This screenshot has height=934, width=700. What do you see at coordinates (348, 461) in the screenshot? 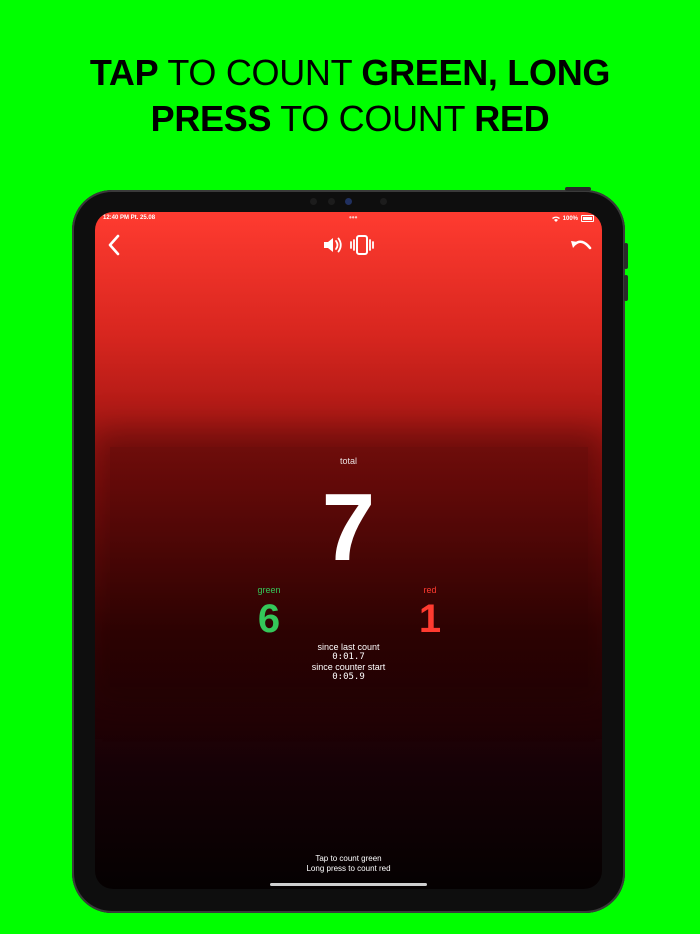
I see `total-label: total` at bounding box center [348, 461].